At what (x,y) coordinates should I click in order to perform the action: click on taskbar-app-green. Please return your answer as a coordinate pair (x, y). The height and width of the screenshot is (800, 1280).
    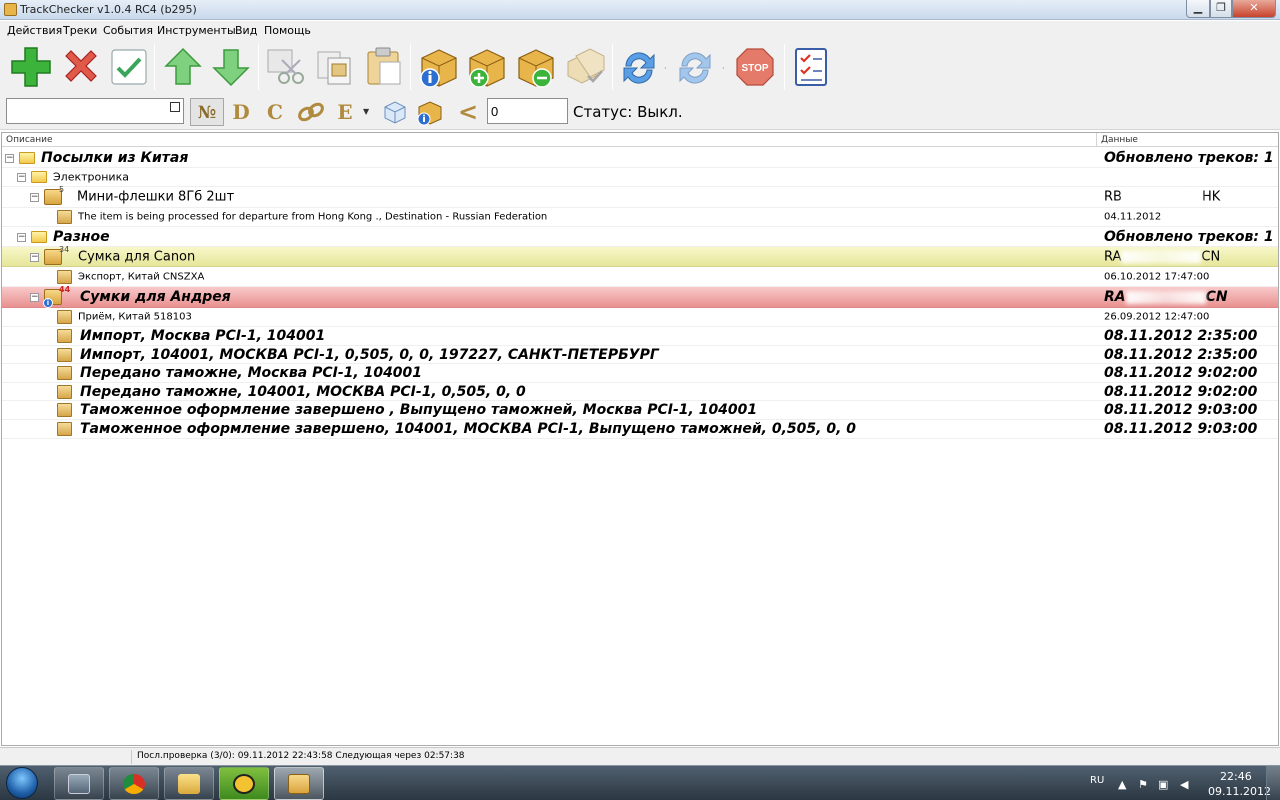
    Looking at the image, I should click on (244, 783).